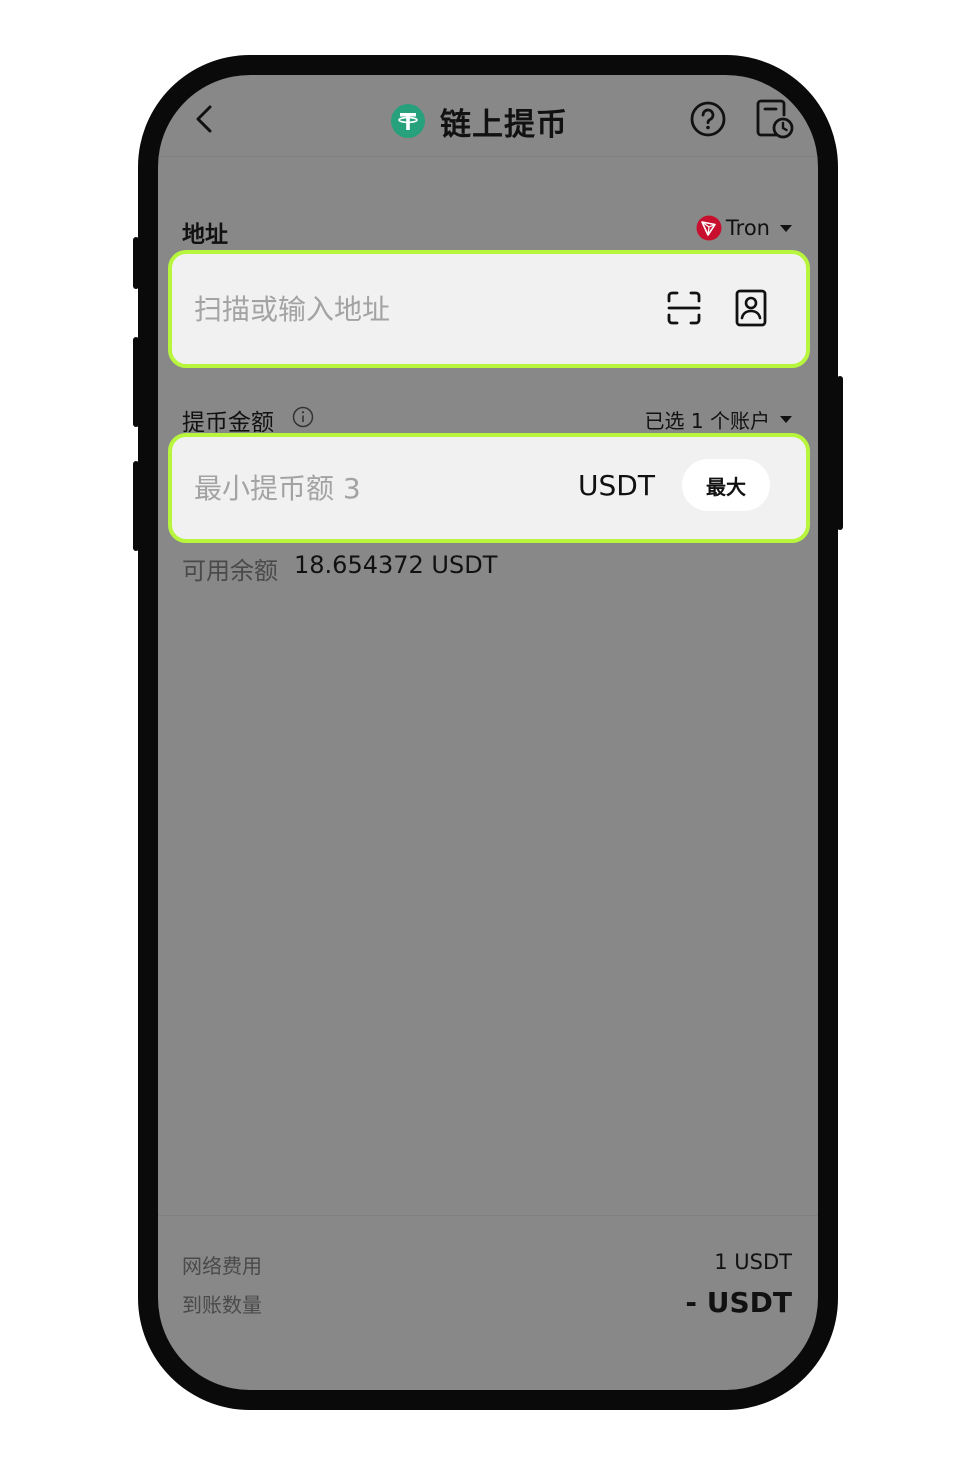 Image resolution: width=976 pixels, height=1464 pixels. Describe the element at coordinates (230, 571) in the screenshot. I see `balance-label: 可用余额` at that location.